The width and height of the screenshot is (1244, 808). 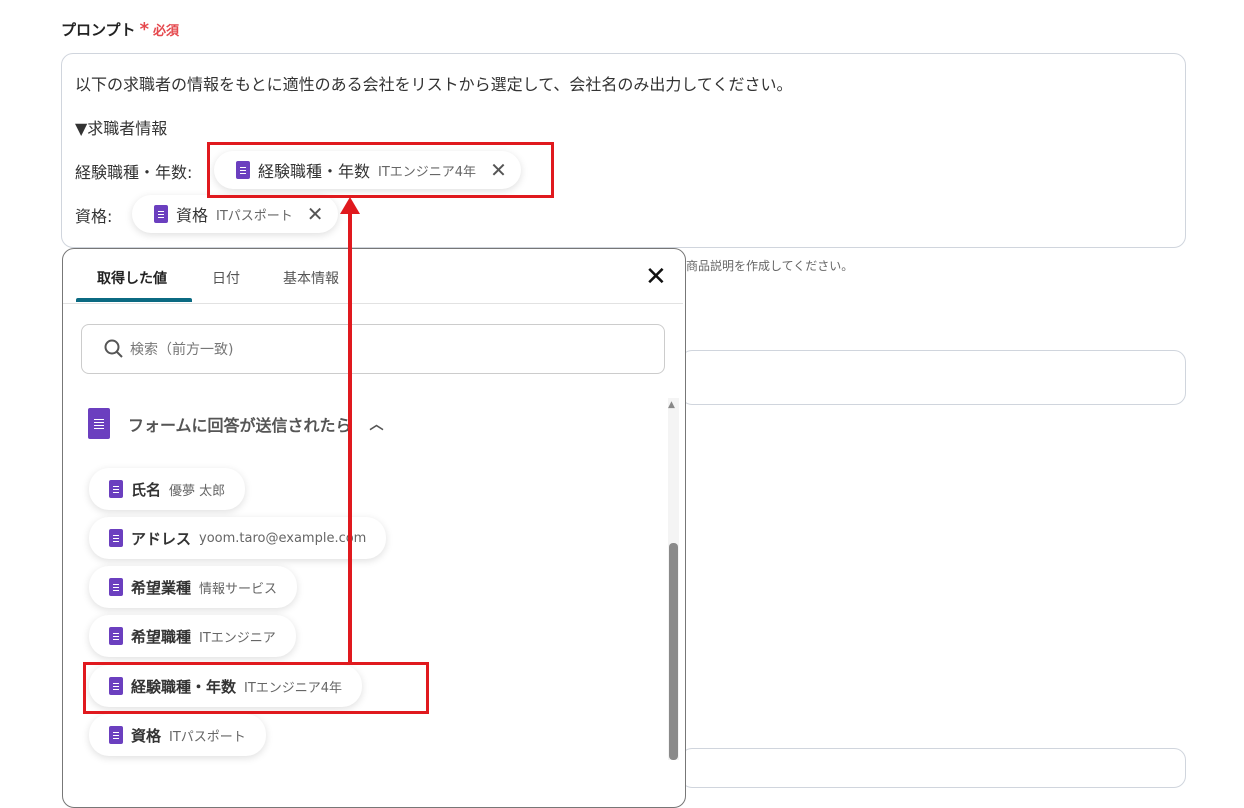 What do you see at coordinates (237, 638) in the screenshot?
I see `item-value: ITエンジニア` at bounding box center [237, 638].